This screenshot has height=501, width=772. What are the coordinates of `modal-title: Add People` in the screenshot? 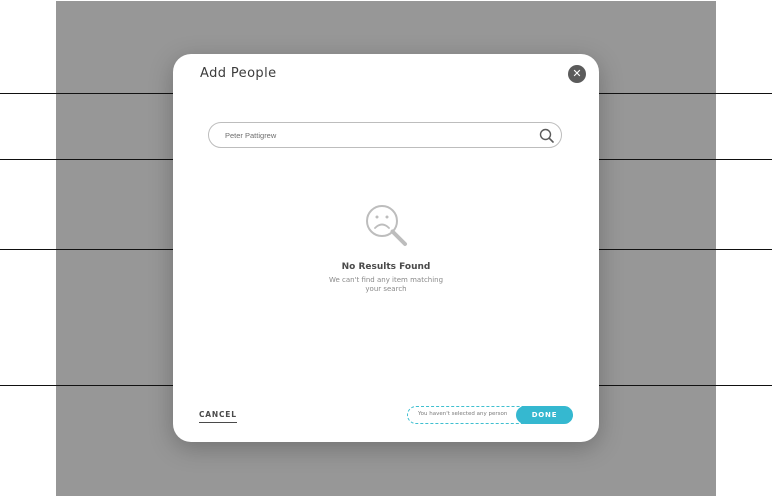 It's located at (238, 73).